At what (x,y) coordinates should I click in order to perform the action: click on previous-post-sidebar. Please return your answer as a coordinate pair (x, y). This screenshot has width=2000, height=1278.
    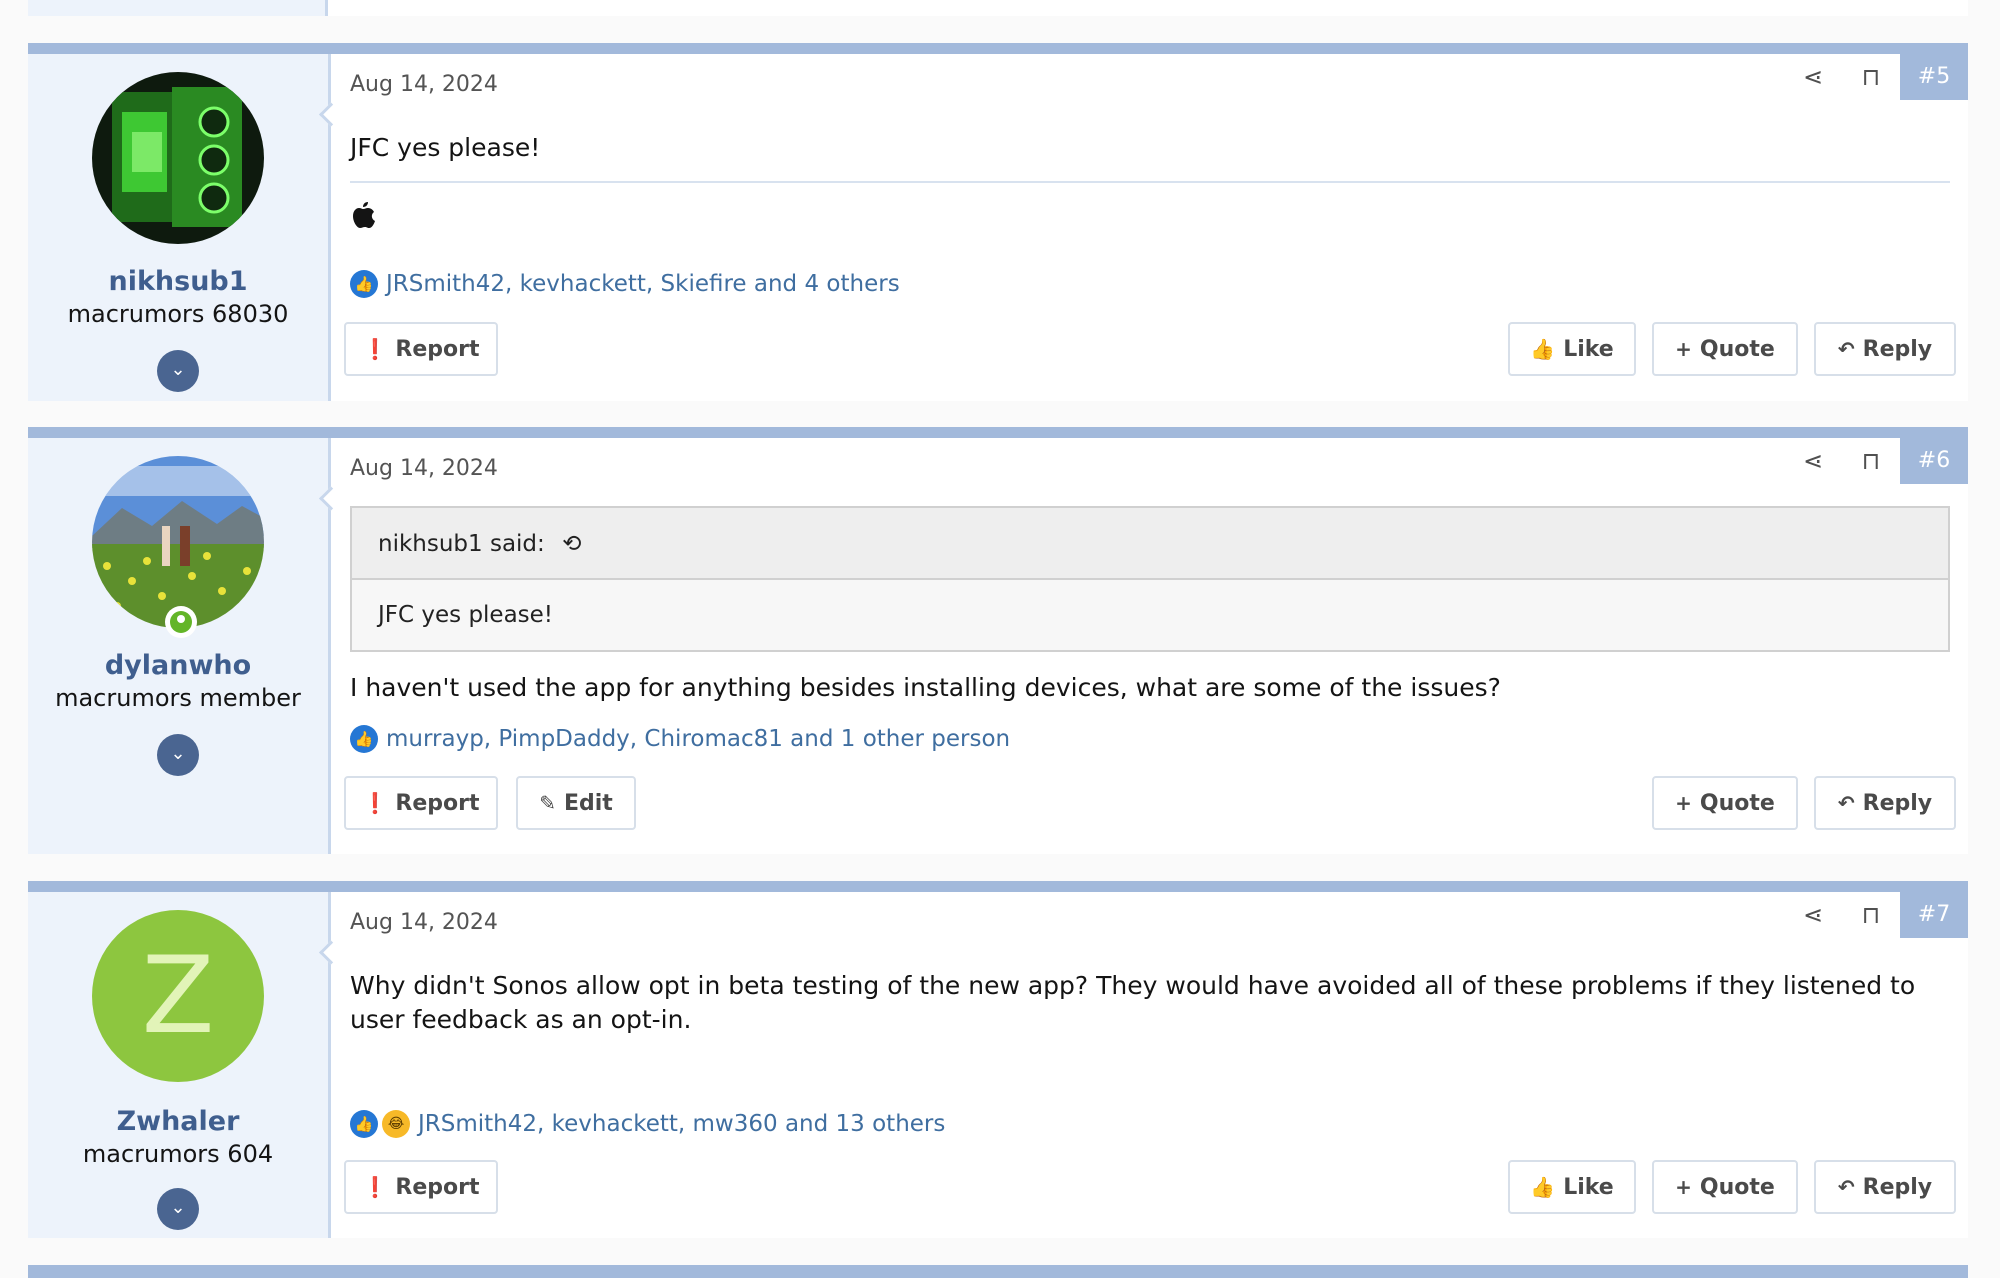
    Looking at the image, I should click on (178, 8).